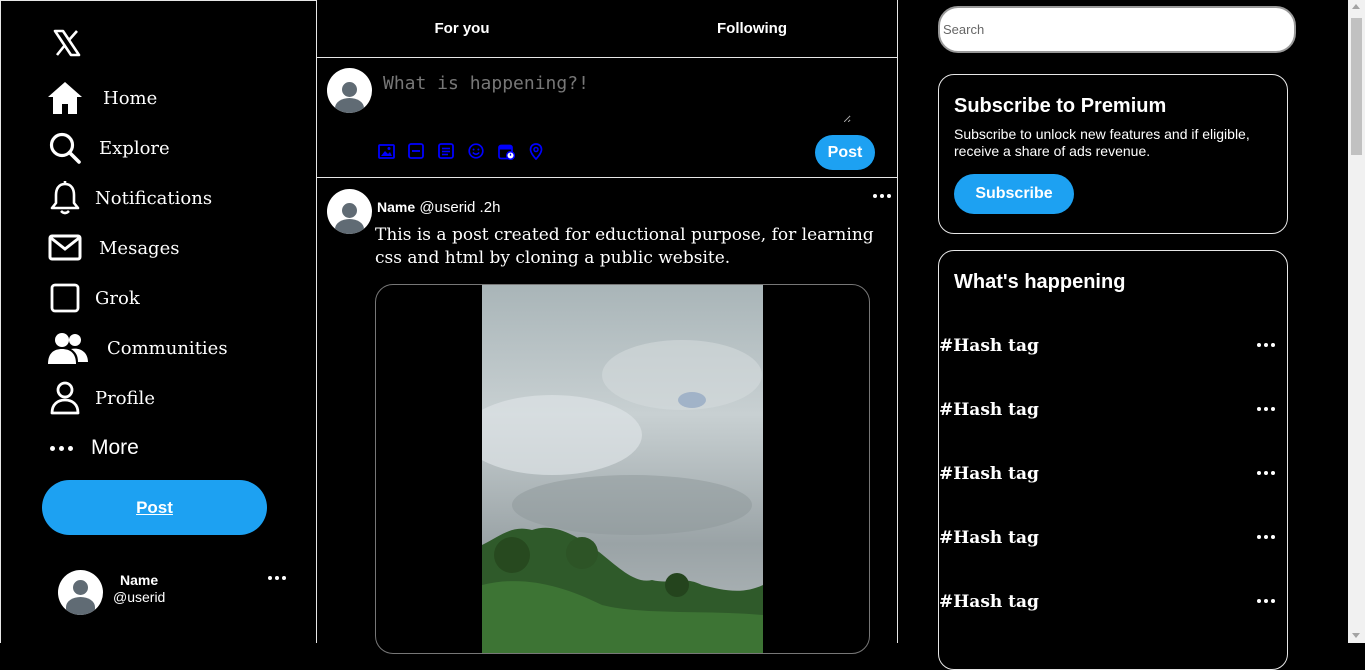 The width and height of the screenshot is (1365, 670). Describe the element at coordinates (134, 148) in the screenshot. I see `nav-explore-label: Explore` at that location.